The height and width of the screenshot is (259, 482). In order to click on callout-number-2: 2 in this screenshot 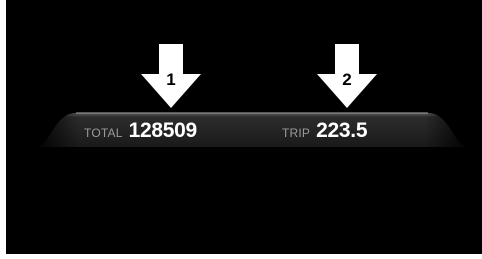, I will do `click(347, 79)`.